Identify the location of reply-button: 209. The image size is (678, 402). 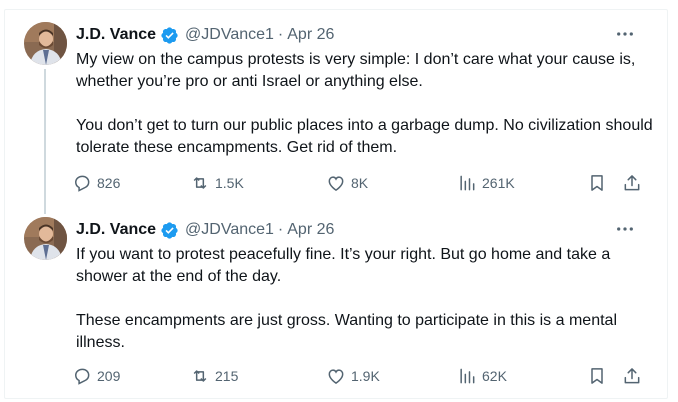
(96, 376).